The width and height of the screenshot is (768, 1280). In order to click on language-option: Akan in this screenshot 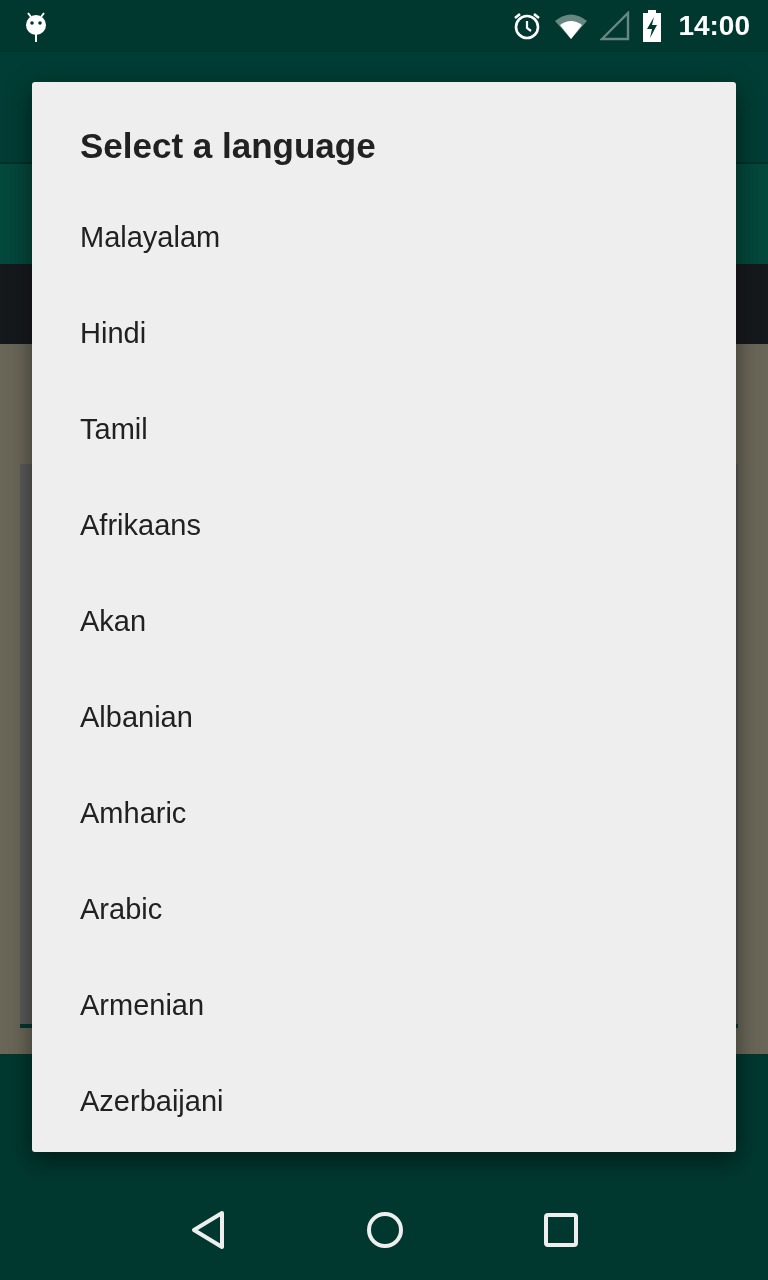, I will do `click(384, 621)`.